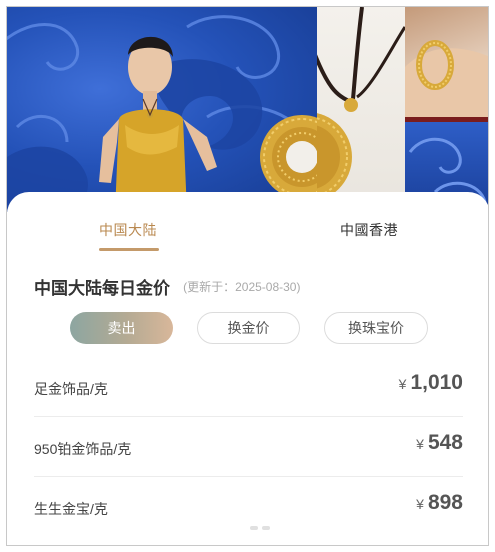  What do you see at coordinates (102, 288) in the screenshot?
I see `page-title: 中国大陆每日金价` at bounding box center [102, 288].